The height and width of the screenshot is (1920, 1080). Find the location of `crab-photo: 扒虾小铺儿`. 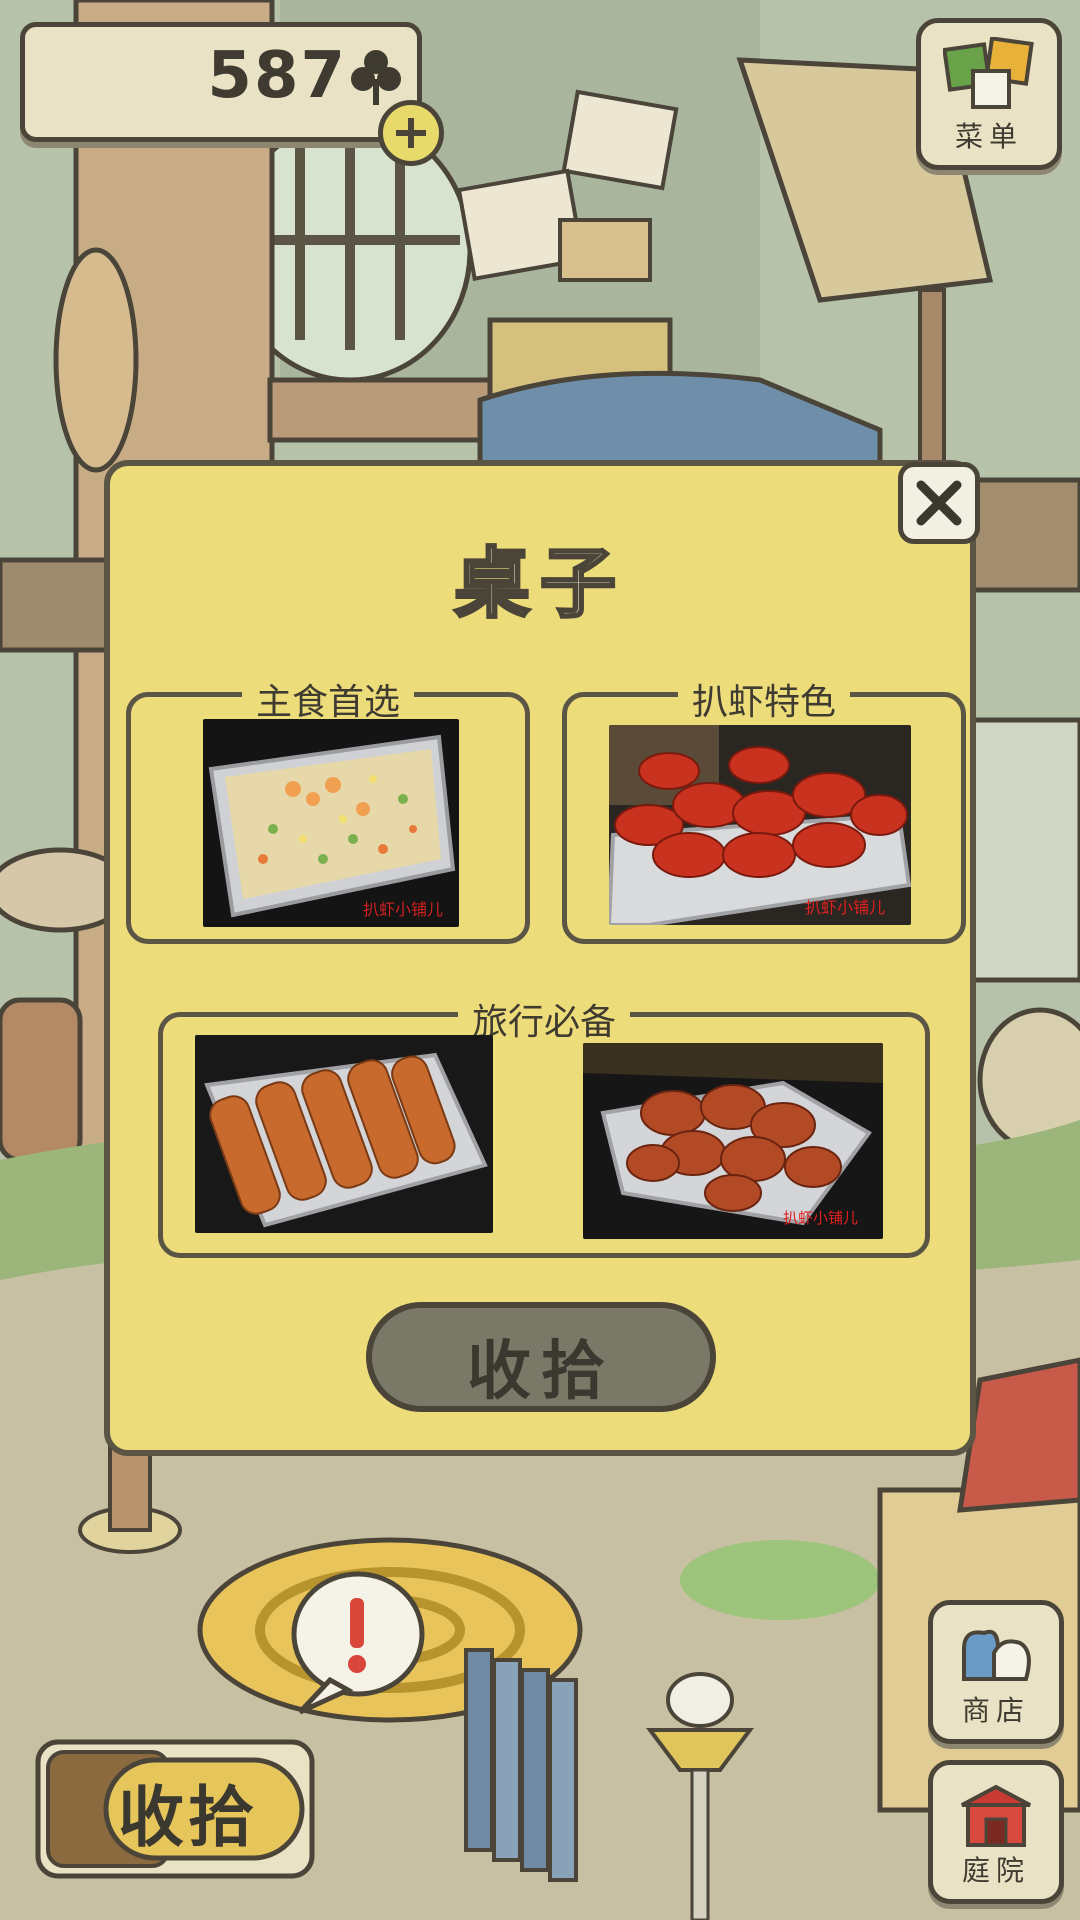

crab-photo: 扒虾小铺儿 is located at coordinates (733, 1141).